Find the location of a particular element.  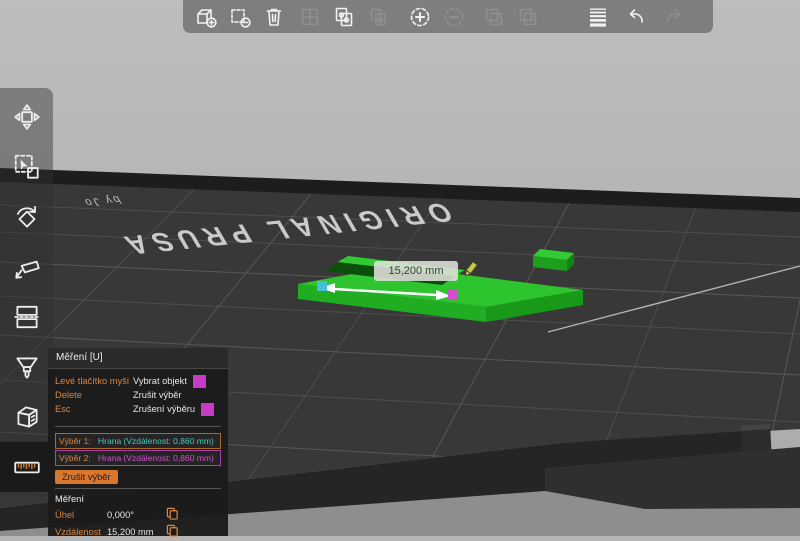

move-tool-button is located at coordinates (26, 117).